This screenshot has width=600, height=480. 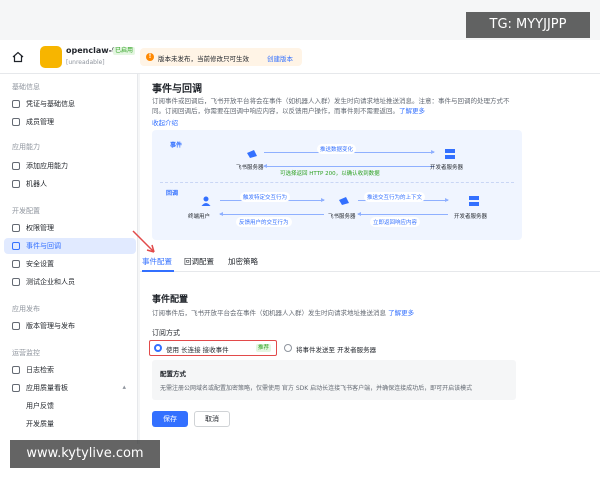 I want to click on feedback-arrow, so click(x=271, y=214).